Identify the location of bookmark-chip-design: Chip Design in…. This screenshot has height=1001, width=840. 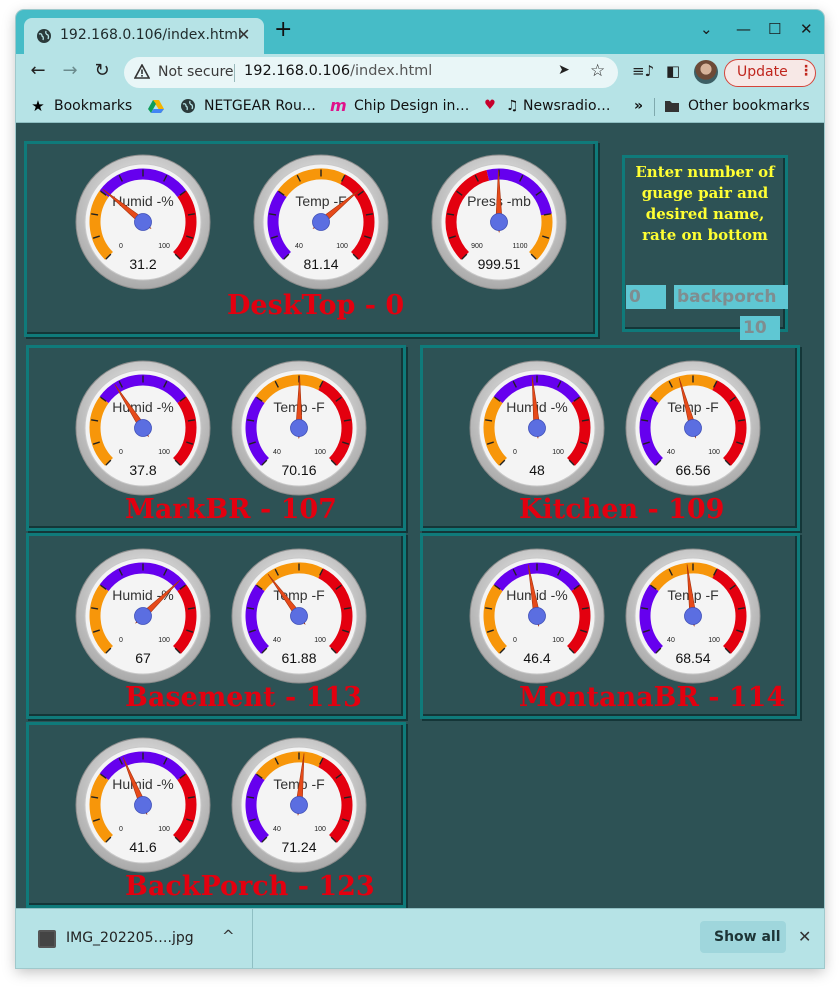
(411, 106).